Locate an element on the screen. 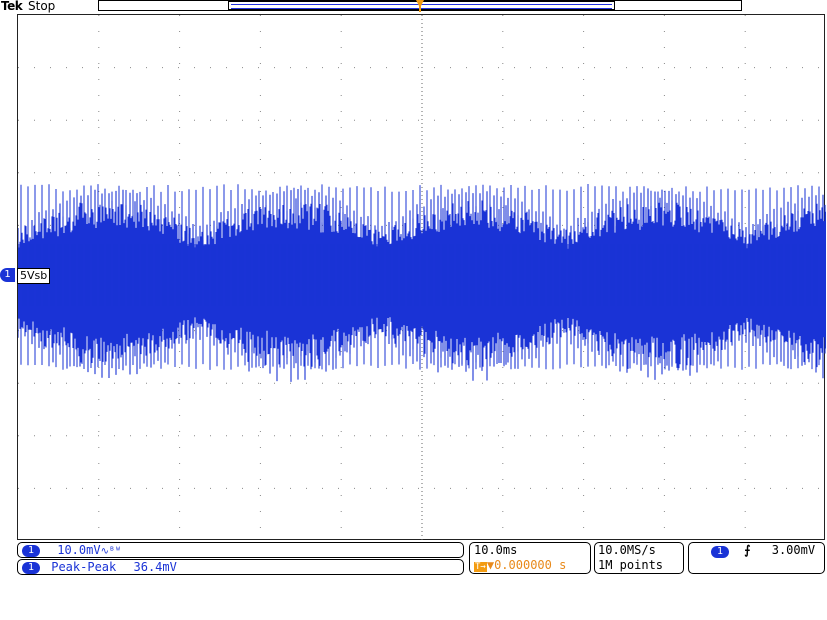 The height and width of the screenshot is (620, 827). horizontal-readout: 10.0ms T→▼0.000000 s is located at coordinates (530, 558).